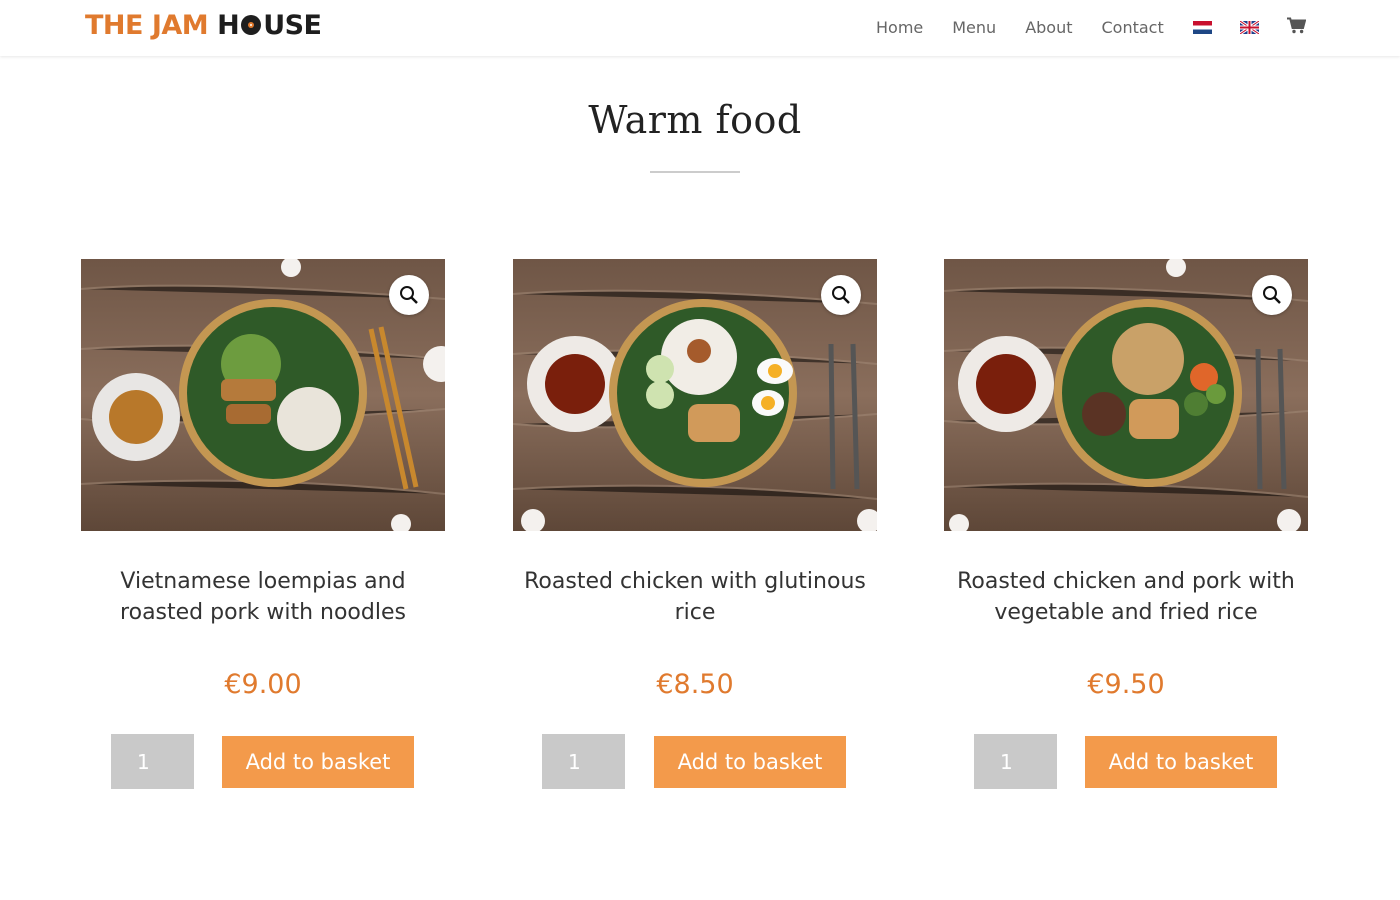  I want to click on nav-item-about: About, so click(1048, 27).